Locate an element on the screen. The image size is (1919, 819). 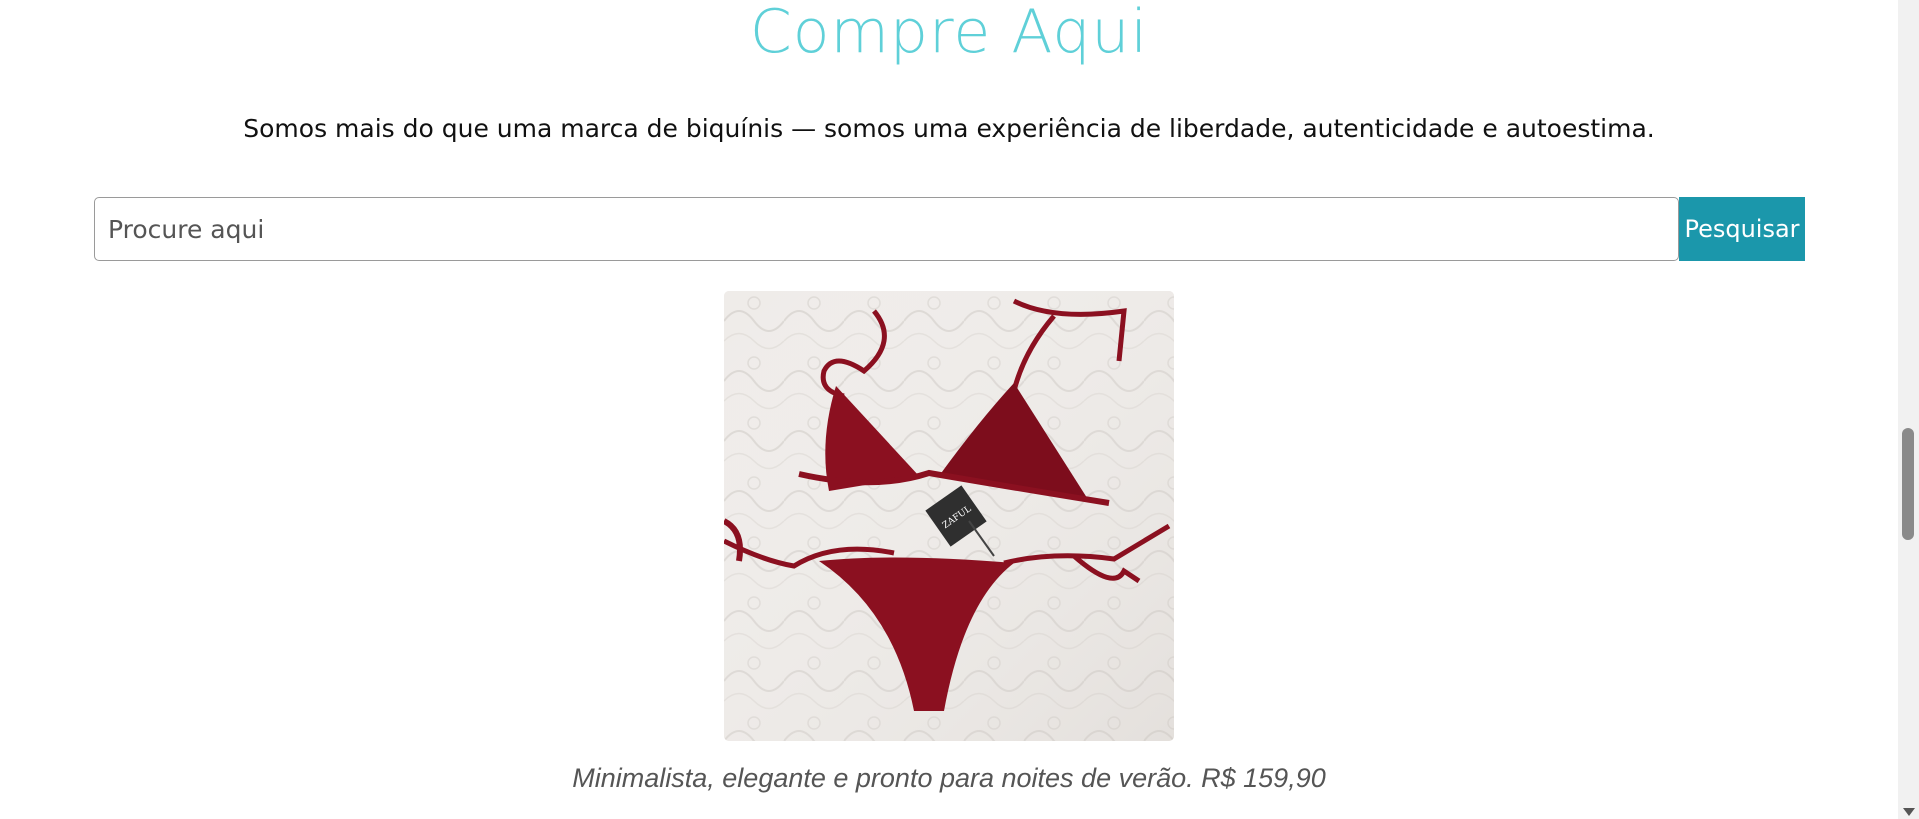
bikini-illustration: ZAFUL is located at coordinates (949, 516).